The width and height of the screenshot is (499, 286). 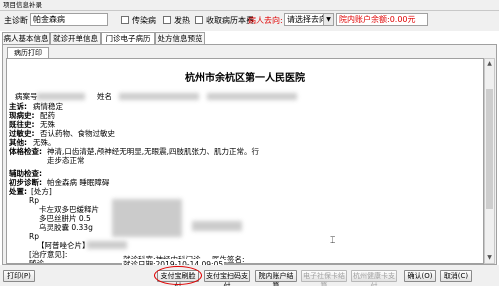 I want to click on drug-2: 多巴丝肼片 0.5, so click(x=65, y=218).